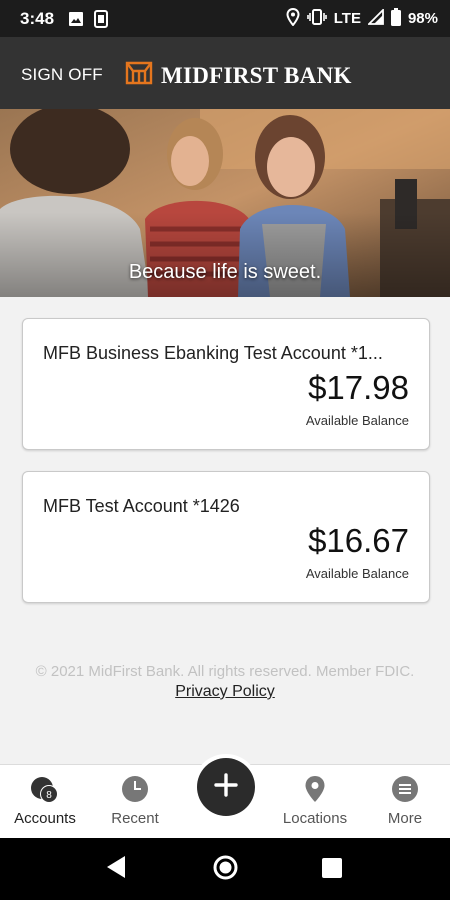 This screenshot has width=450, height=900. What do you see at coordinates (49, 795) in the screenshot?
I see `accounts-badge: 8` at bounding box center [49, 795].